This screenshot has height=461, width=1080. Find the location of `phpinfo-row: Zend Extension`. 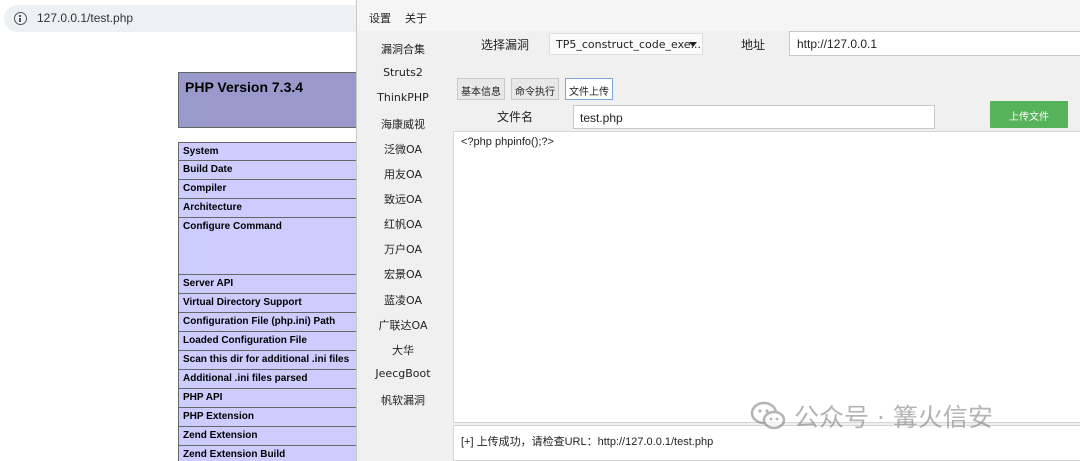

phpinfo-row: Zend Extension is located at coordinates (268, 436).